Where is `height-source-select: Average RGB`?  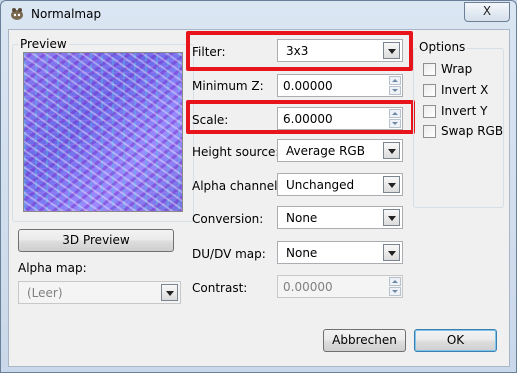 height-source-select: Average RGB is located at coordinates (340, 150).